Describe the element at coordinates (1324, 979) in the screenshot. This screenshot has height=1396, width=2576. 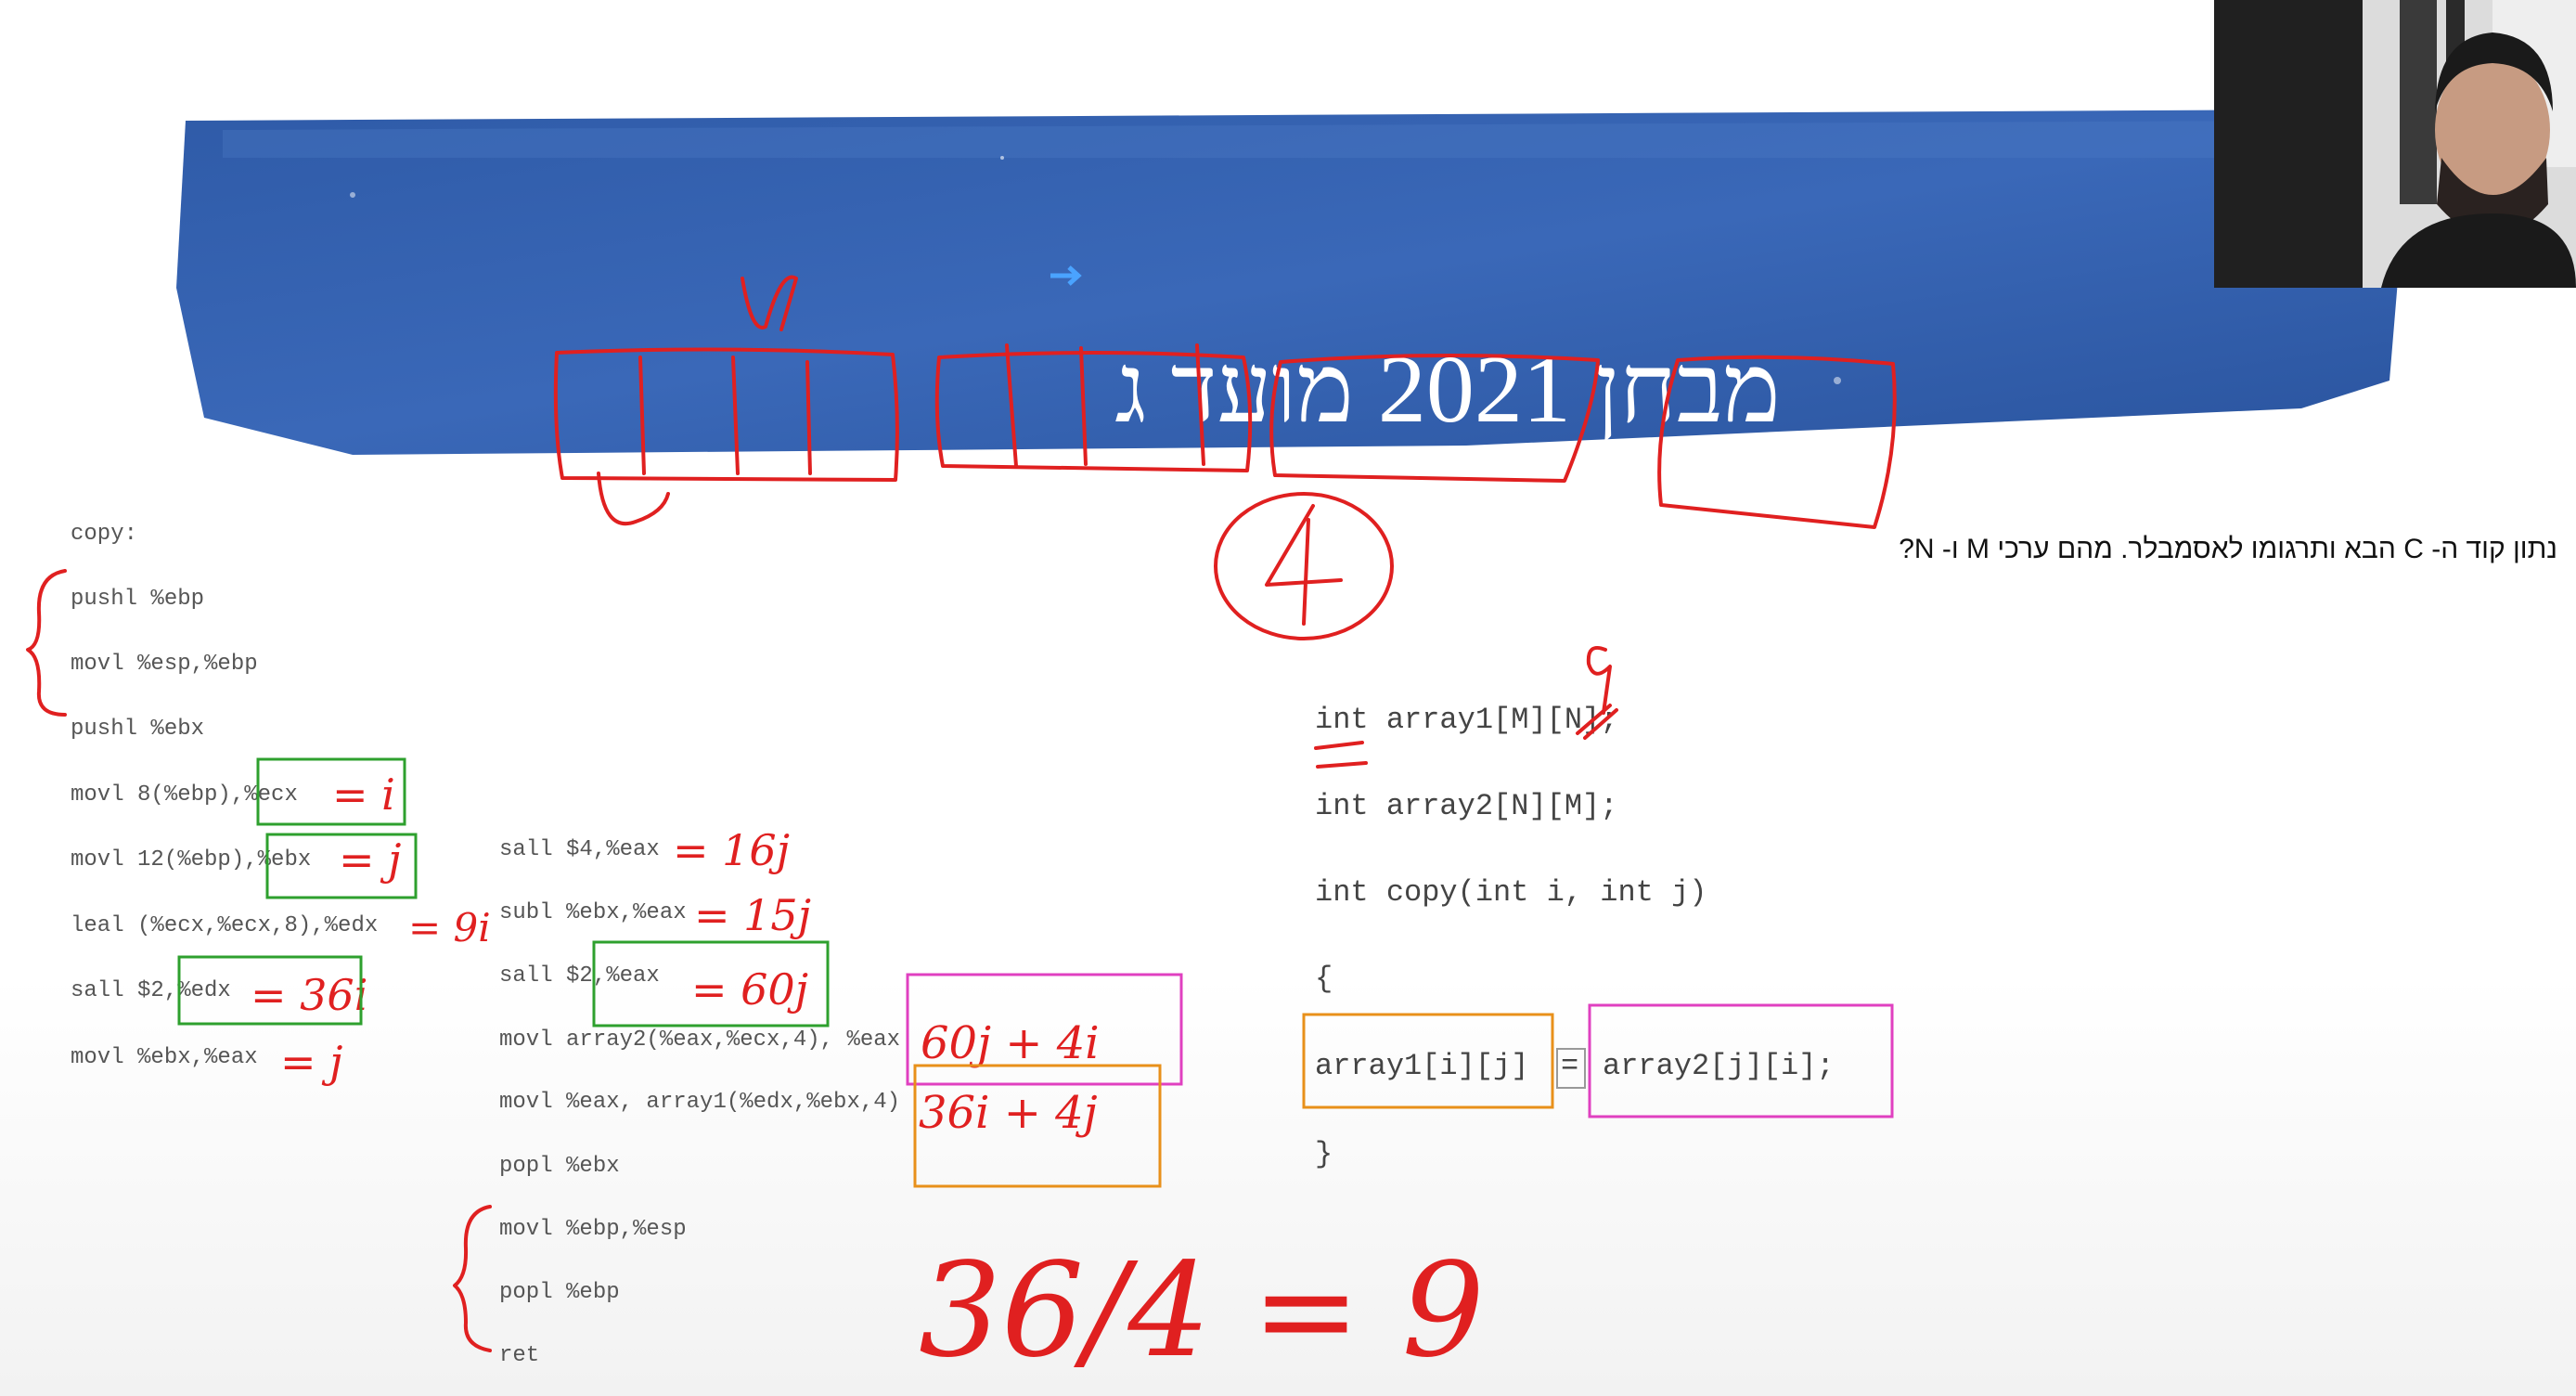
I see `c-code-line: {` at that location.